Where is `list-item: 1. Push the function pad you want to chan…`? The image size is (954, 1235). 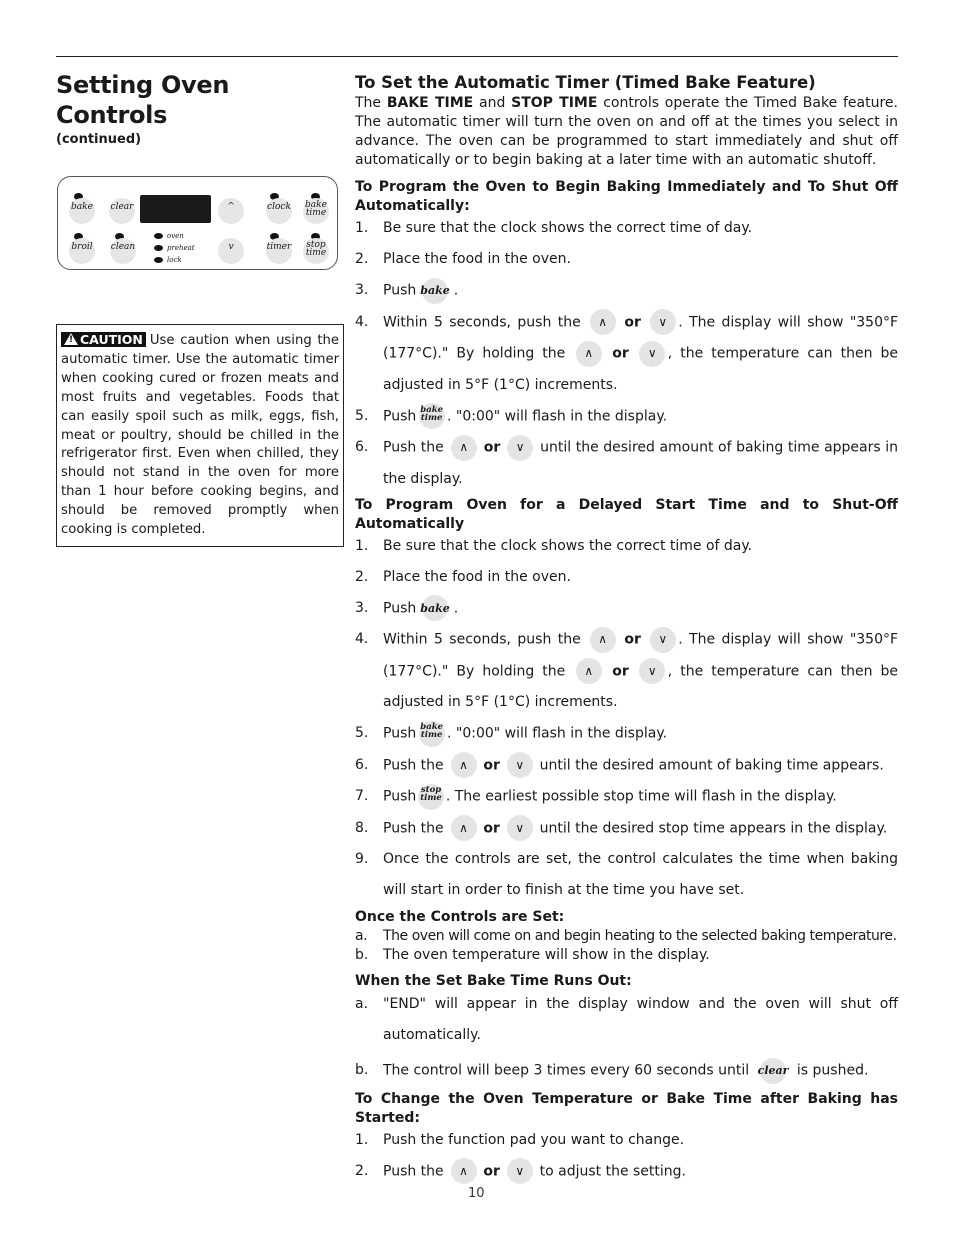 list-item: 1. Push the function pad you want to chan… is located at coordinates (520, 1139).